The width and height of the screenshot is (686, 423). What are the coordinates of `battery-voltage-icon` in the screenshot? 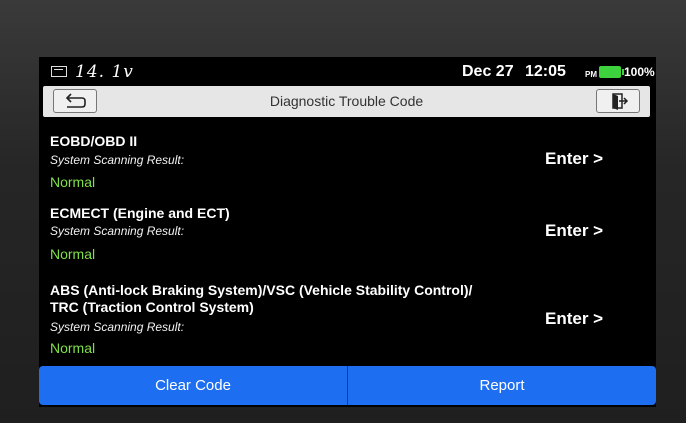 It's located at (59, 71).